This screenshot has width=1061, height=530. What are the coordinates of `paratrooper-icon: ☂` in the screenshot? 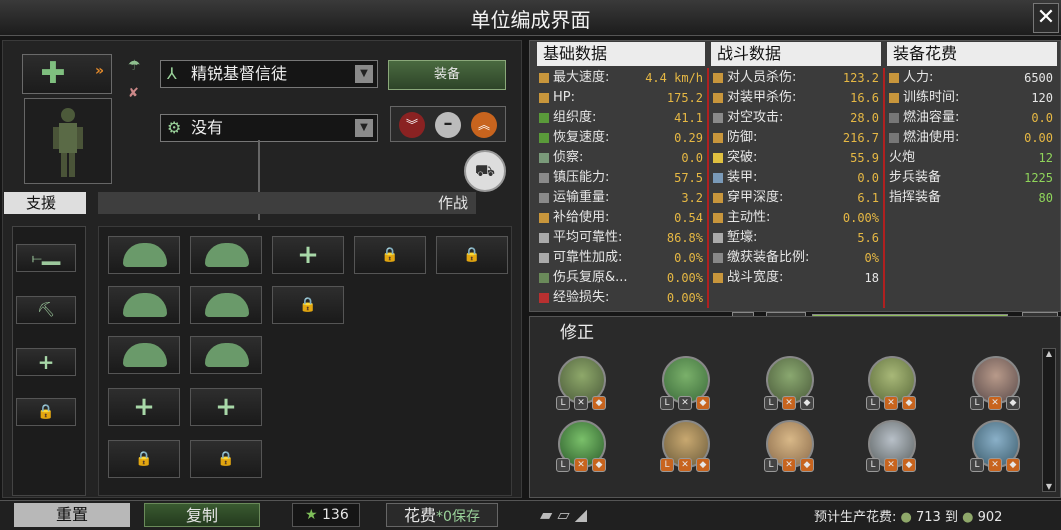 It's located at (138, 66).